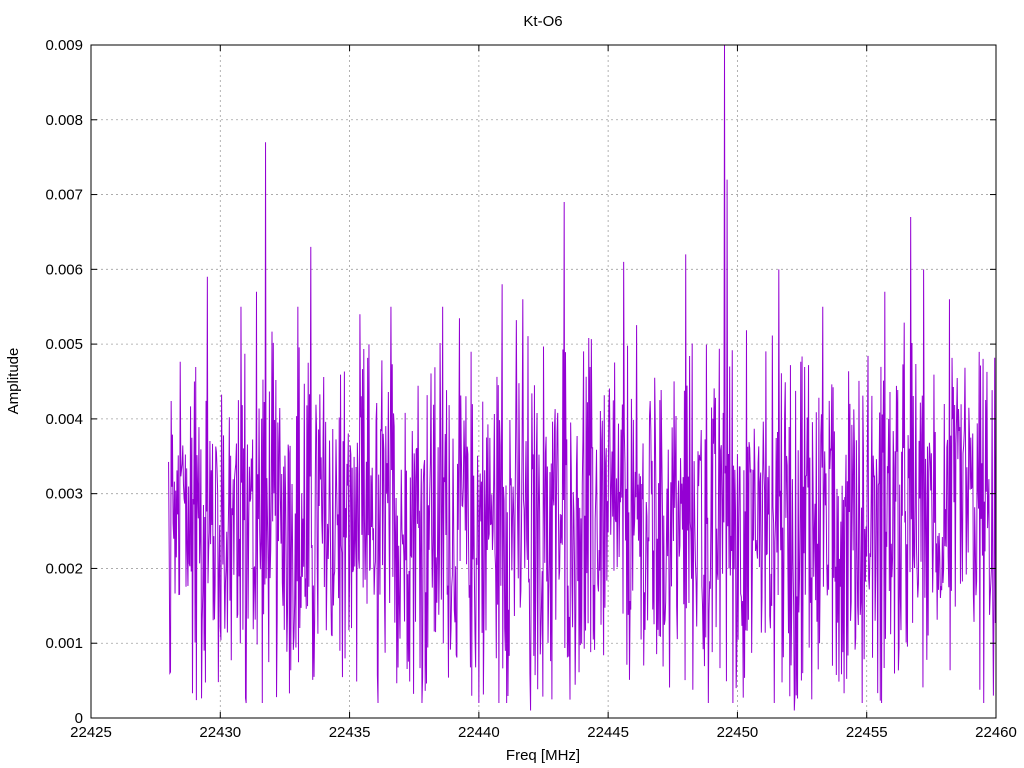 Image resolution: width=1024 pixels, height=768 pixels. I want to click on x-tick-label: 22455, so click(867, 732).